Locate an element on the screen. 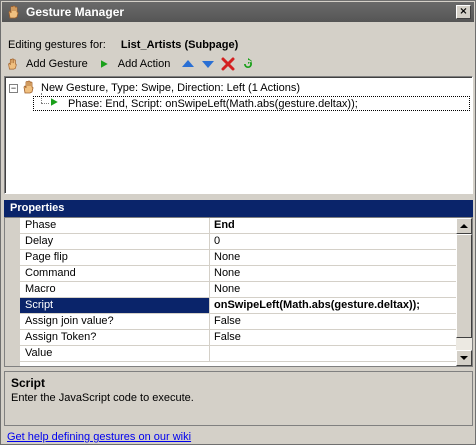 This screenshot has width=476, height=445. property-row-delay: Delay 0 is located at coordinates (238, 242).